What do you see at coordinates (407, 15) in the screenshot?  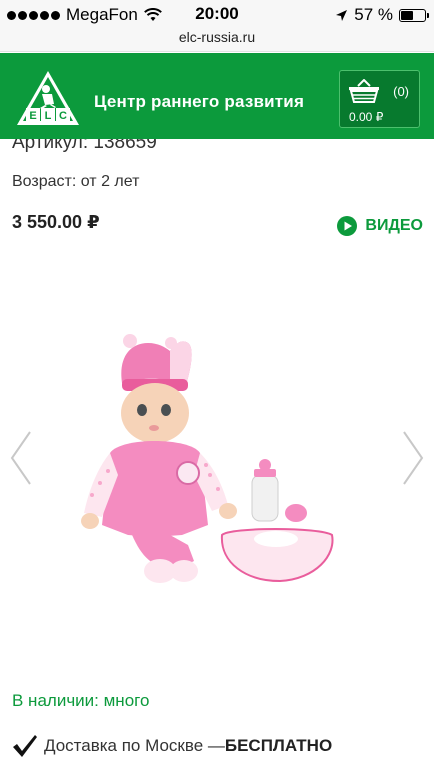 I see `battery-level` at bounding box center [407, 15].